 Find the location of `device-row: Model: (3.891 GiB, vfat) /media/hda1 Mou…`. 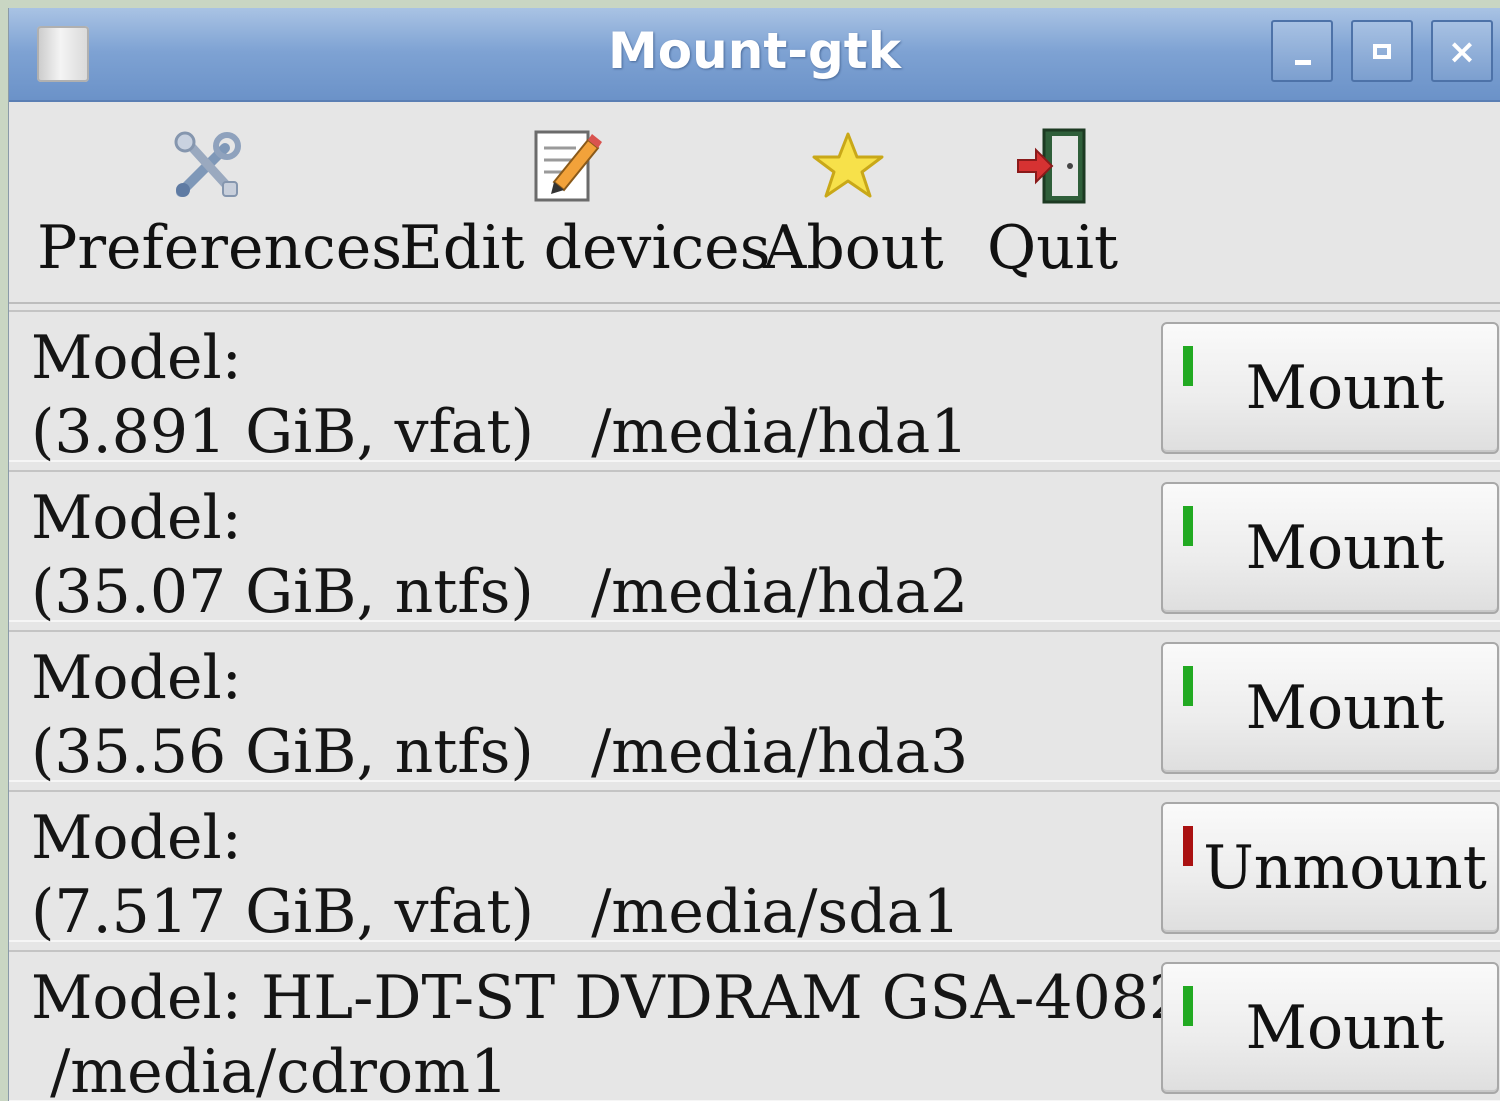

device-row: Model: (3.891 GiB, vfat) /media/hda1 Mou… is located at coordinates (754, 386).